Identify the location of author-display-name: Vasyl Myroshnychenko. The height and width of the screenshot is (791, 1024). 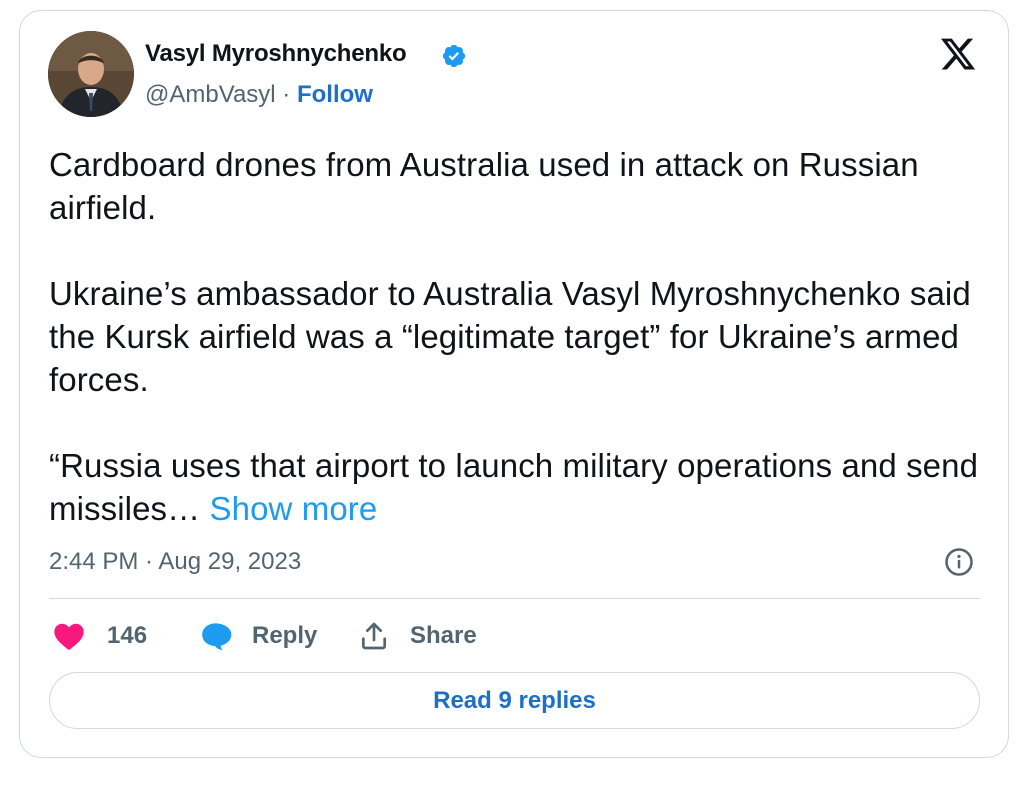
(276, 54).